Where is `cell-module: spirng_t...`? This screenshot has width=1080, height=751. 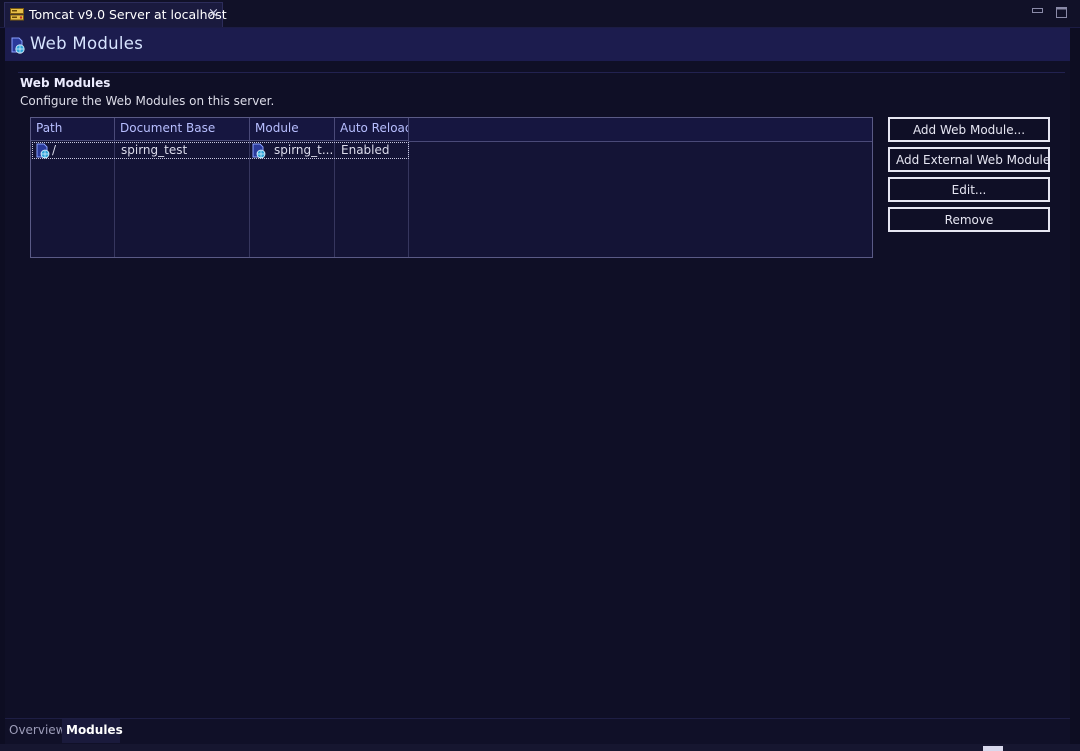 cell-module: spirng_t... is located at coordinates (303, 150).